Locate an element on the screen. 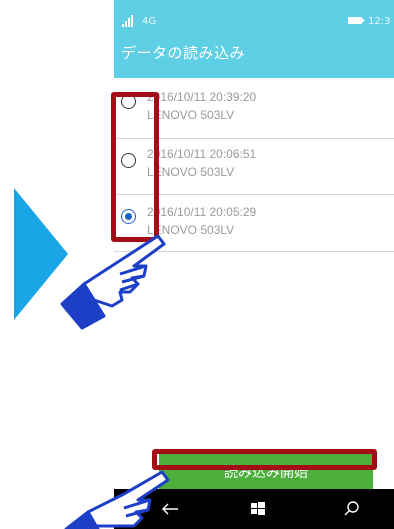 The width and height of the screenshot is (394, 529). button-highlight-frame is located at coordinates (264, 459).